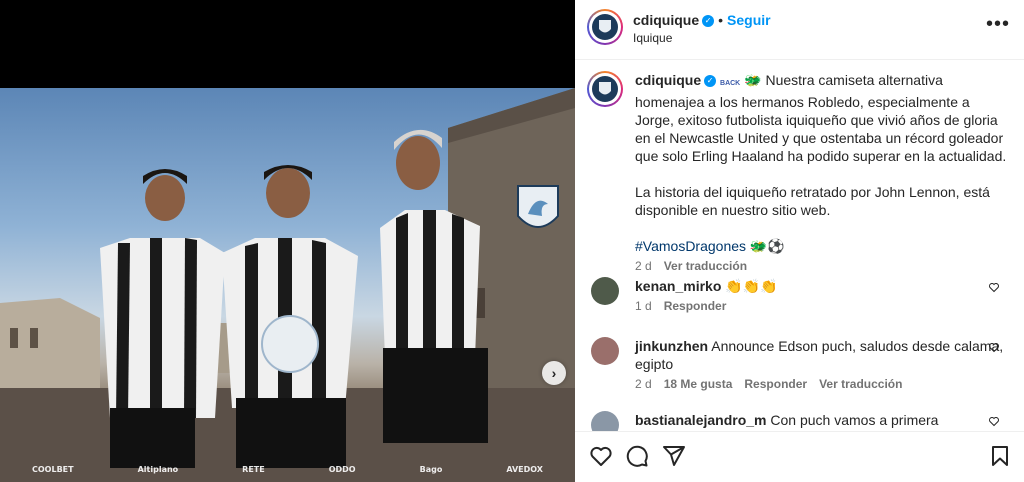  I want to click on sponsor-logo: ODDO, so click(342, 469).